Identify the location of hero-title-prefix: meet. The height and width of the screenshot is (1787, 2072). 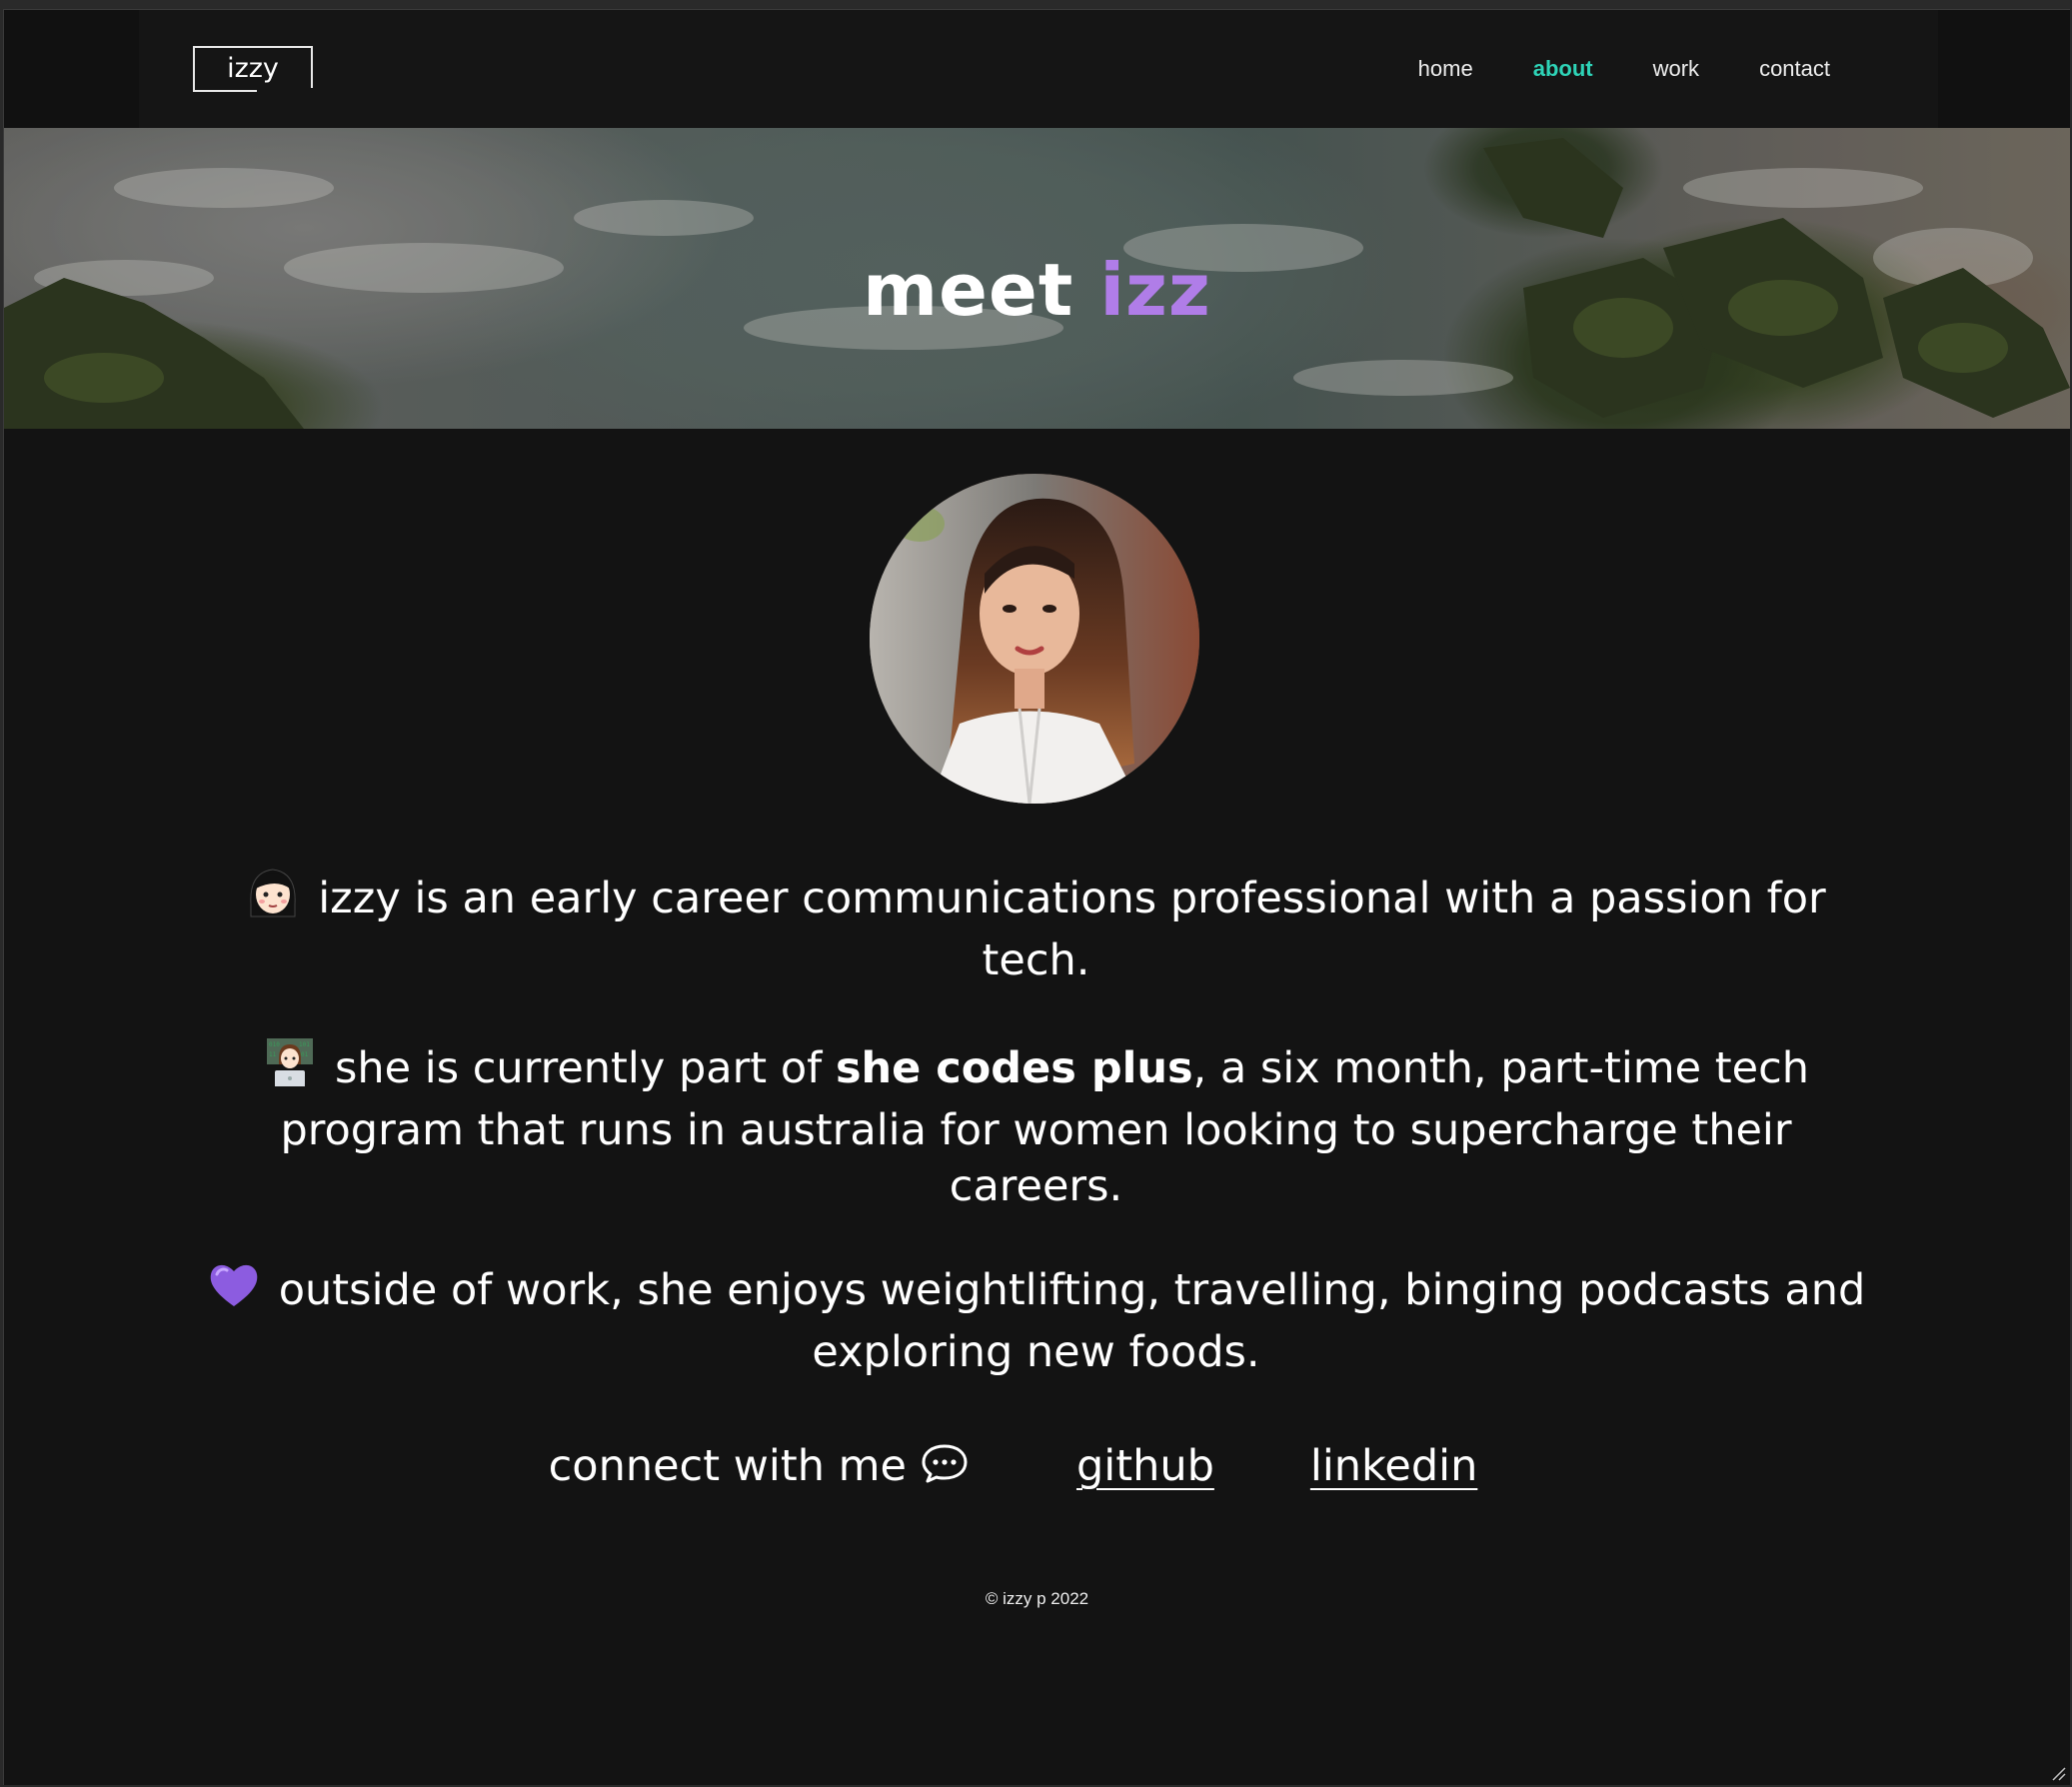
(981, 290).